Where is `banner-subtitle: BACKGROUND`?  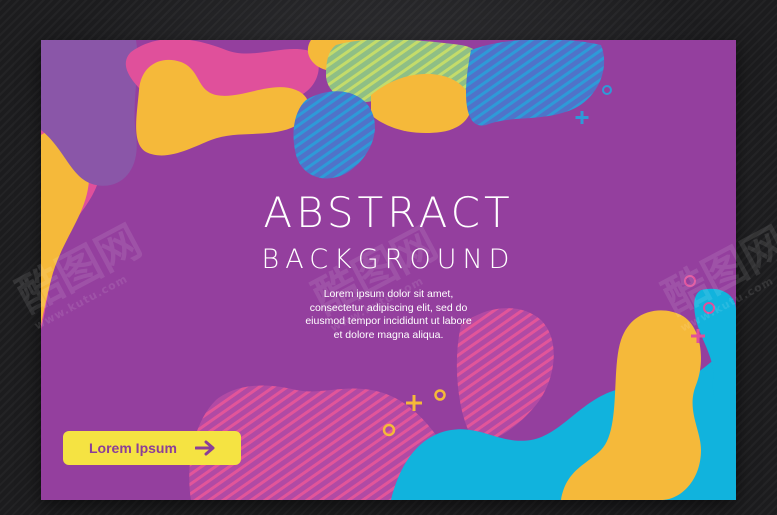 banner-subtitle: BACKGROUND is located at coordinates (388, 259).